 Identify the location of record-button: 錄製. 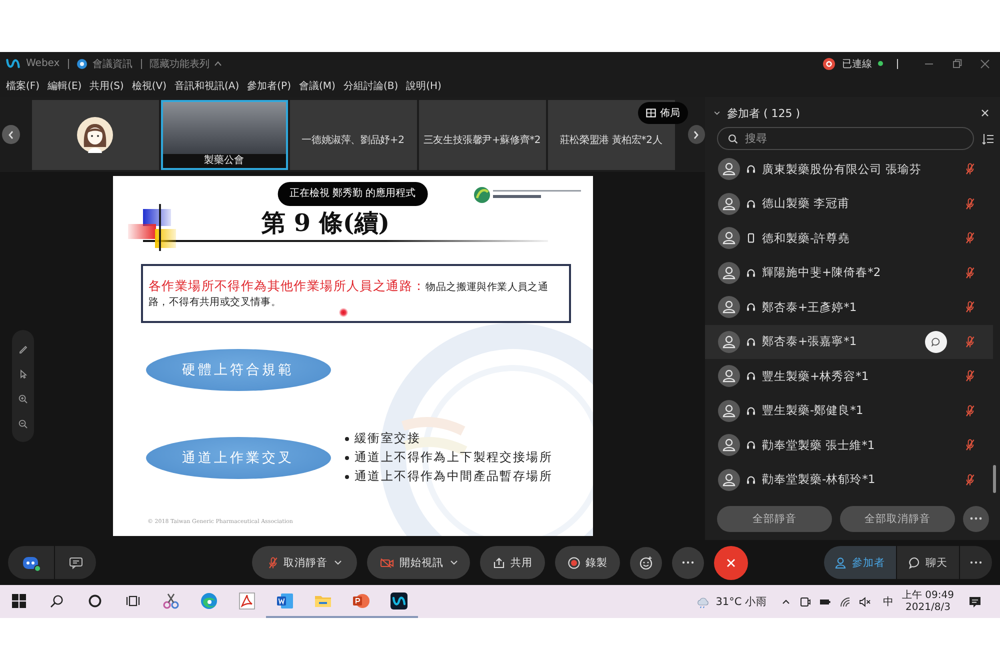
(587, 562).